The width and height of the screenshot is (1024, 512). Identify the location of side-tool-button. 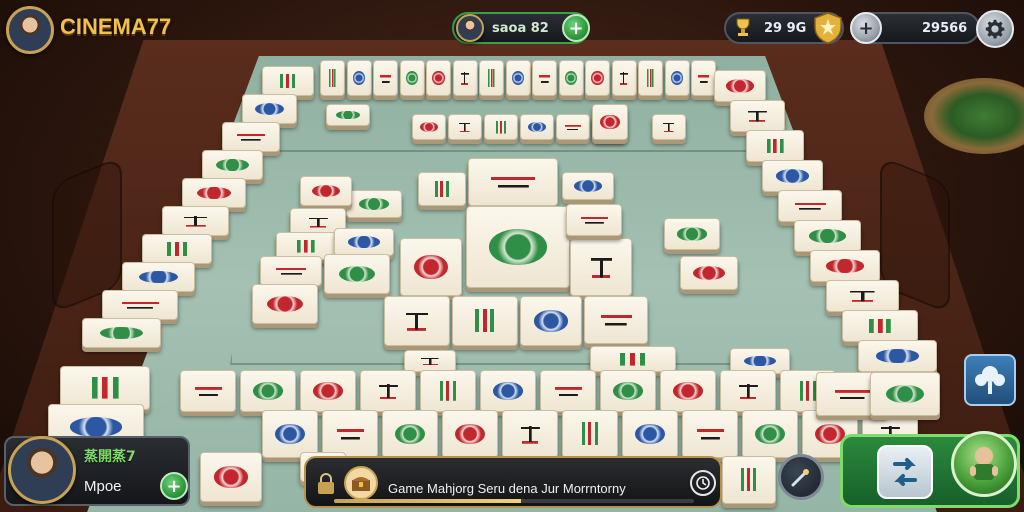
(990, 380).